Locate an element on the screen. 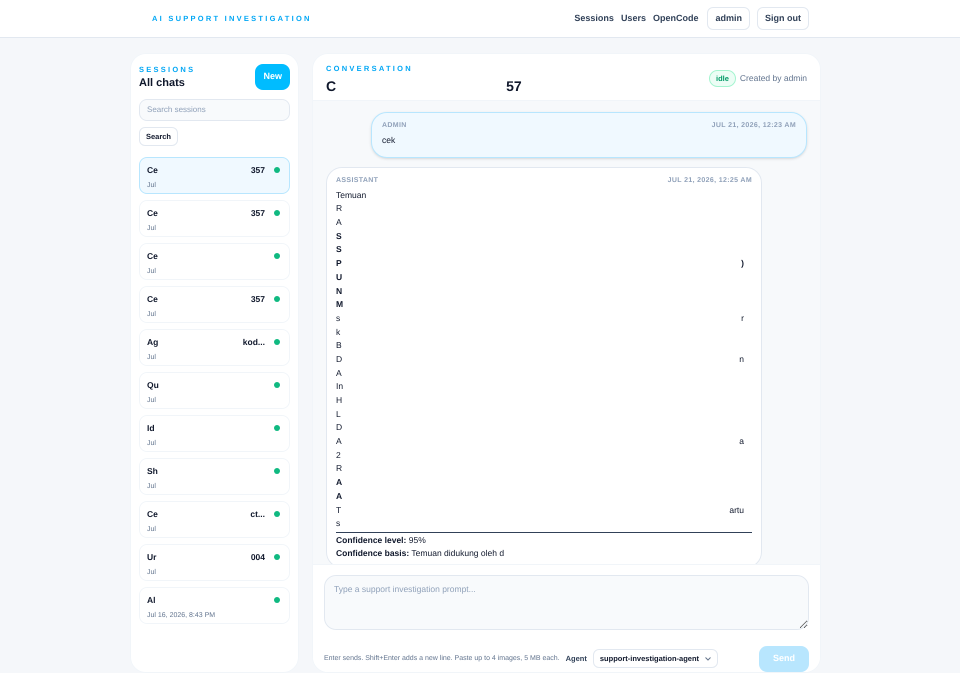 The width and height of the screenshot is (960, 673). message-text: M is located at coordinates (340, 305).